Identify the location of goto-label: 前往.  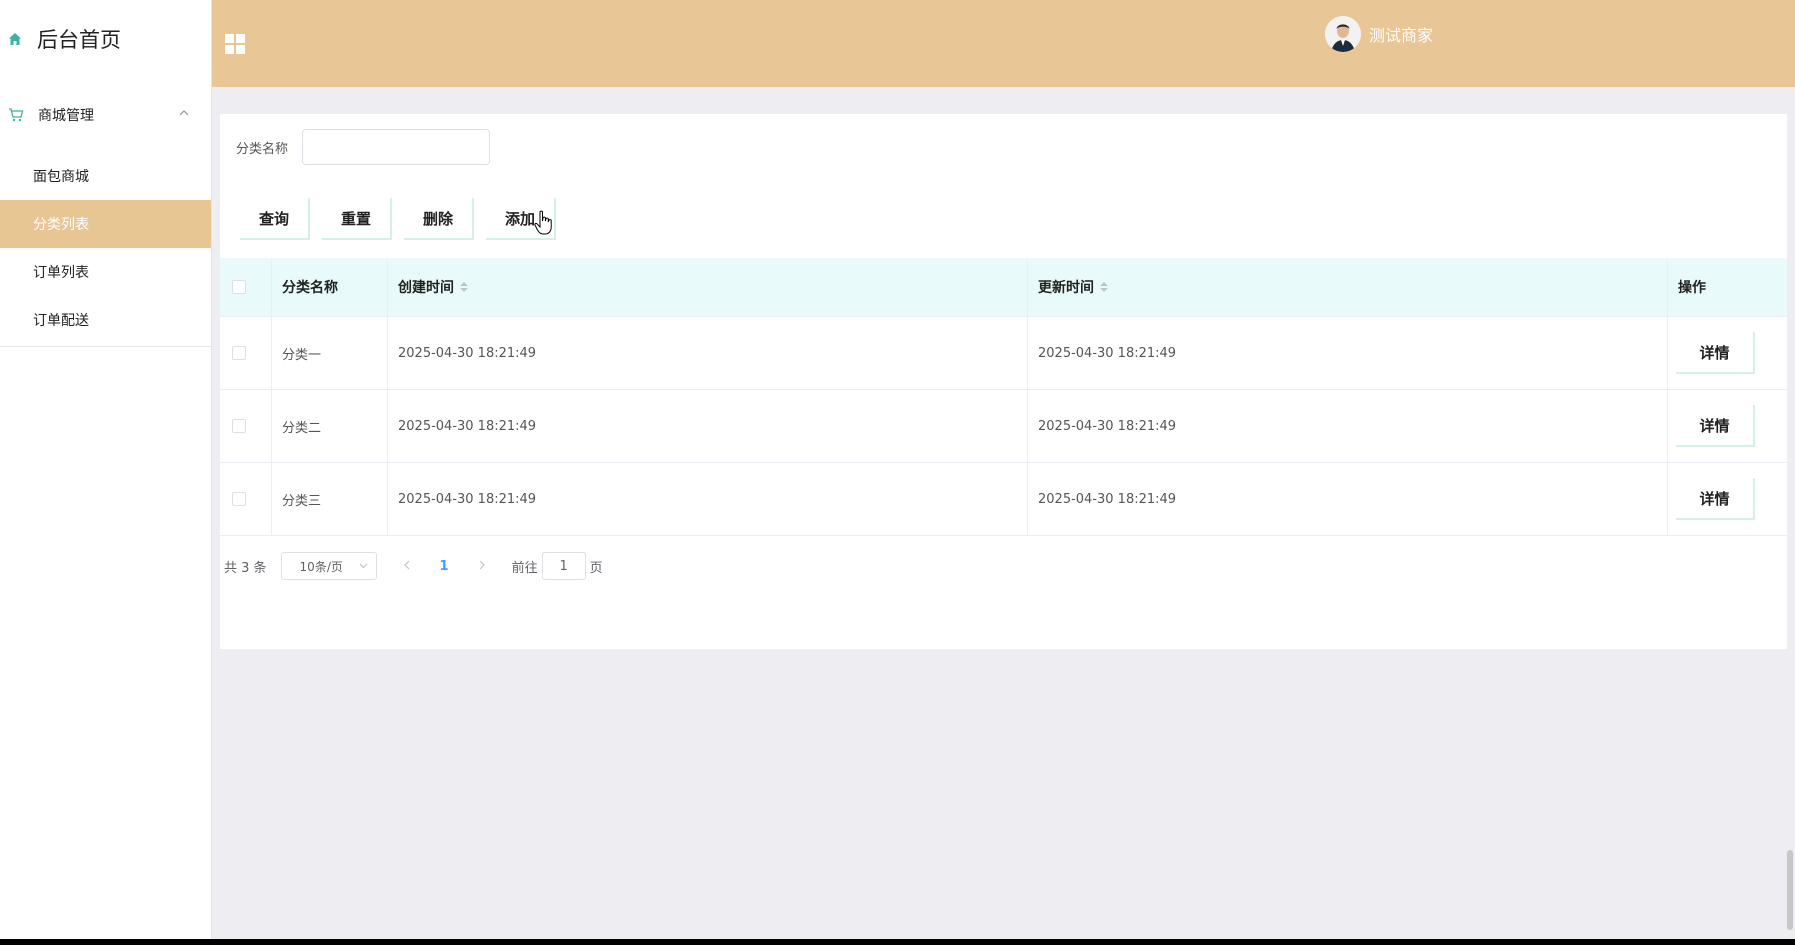
(524, 568).